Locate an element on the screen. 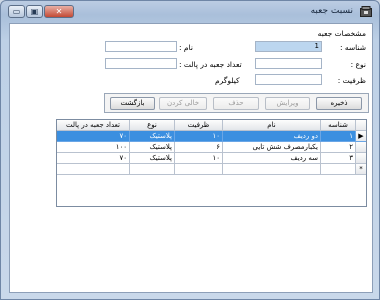 The width and height of the screenshot is (380, 300). back-button: بازگشت is located at coordinates (132, 103).